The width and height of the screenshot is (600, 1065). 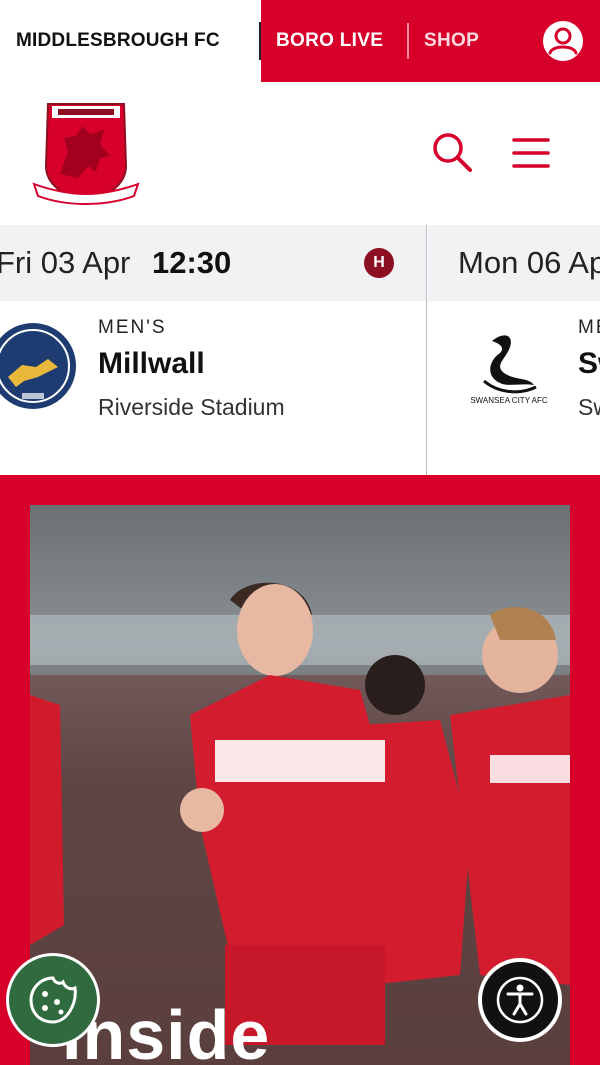 What do you see at coordinates (509, 400) in the screenshot?
I see `svg-text: SWANSEA CITY AFC` at bounding box center [509, 400].